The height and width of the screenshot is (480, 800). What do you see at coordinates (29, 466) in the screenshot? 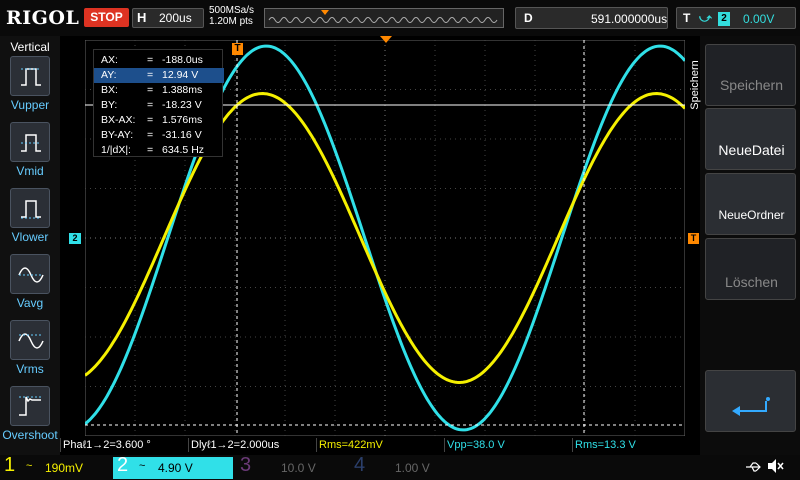
I see `ch1-coupling: ~` at bounding box center [29, 466].